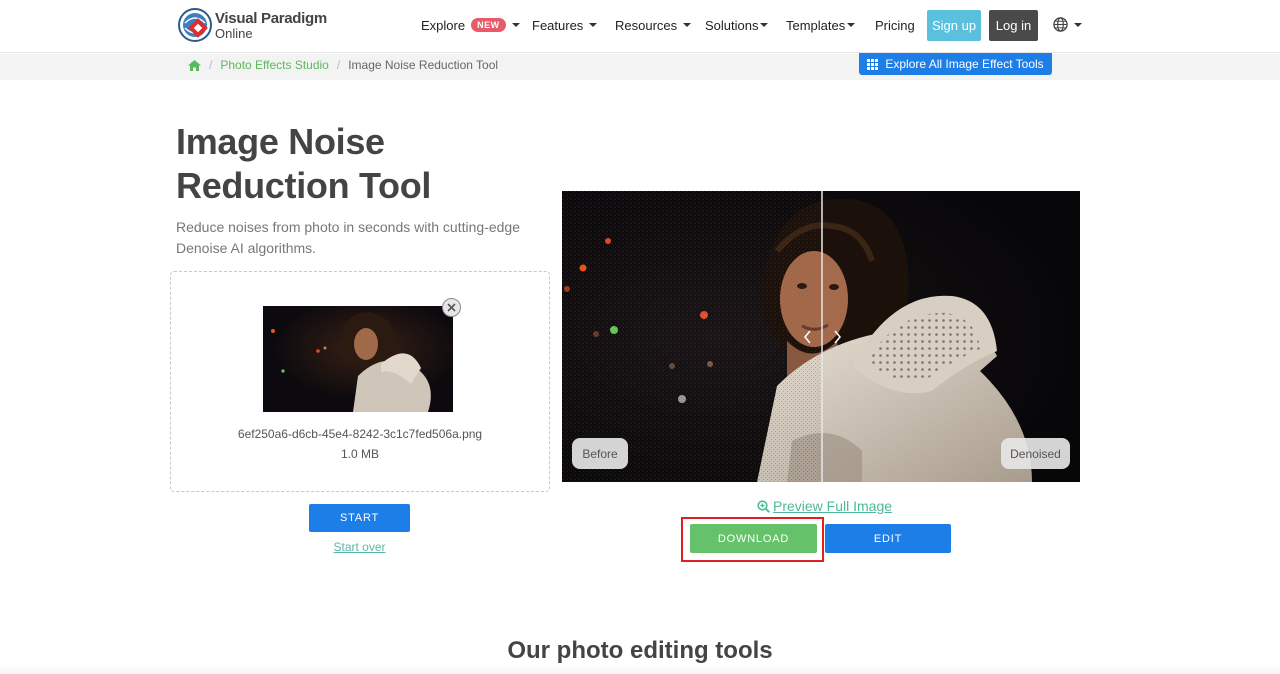  I want to click on nav-explore-label: Explore, so click(443, 25).